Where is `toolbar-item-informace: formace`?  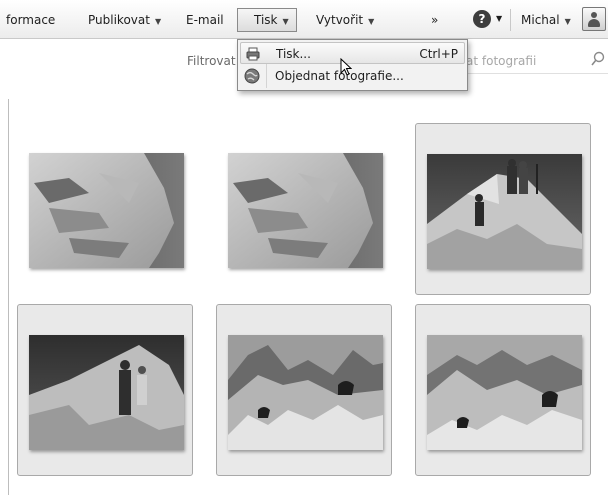 toolbar-item-informace: formace is located at coordinates (30, 20).